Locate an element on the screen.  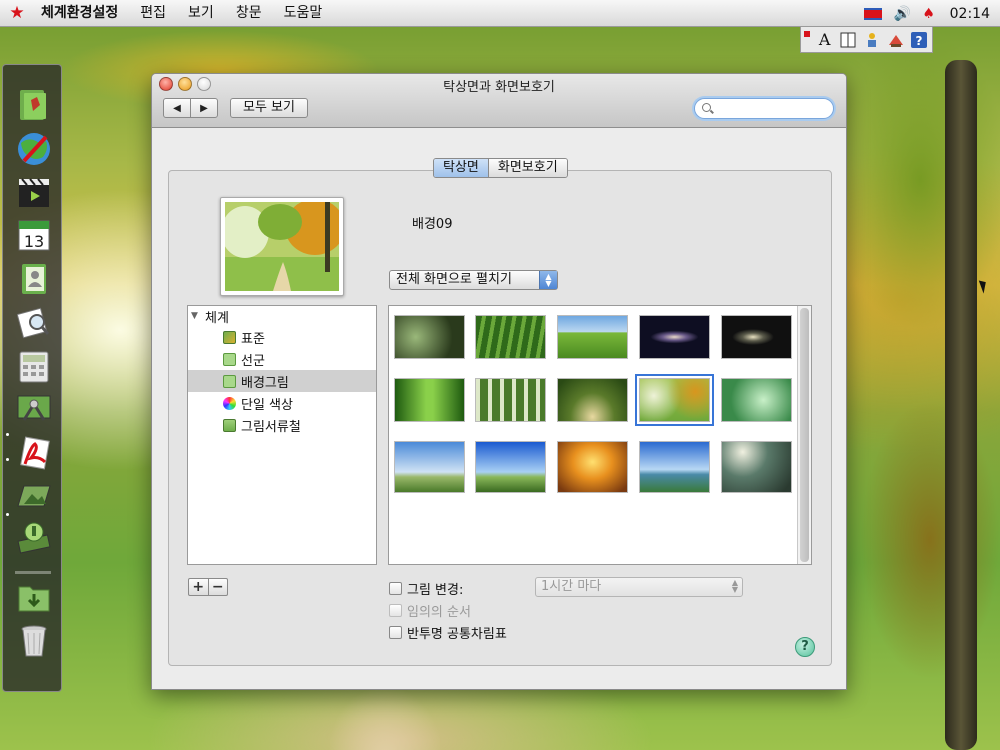
scrollbar-thumb is located at coordinates (804, 435).